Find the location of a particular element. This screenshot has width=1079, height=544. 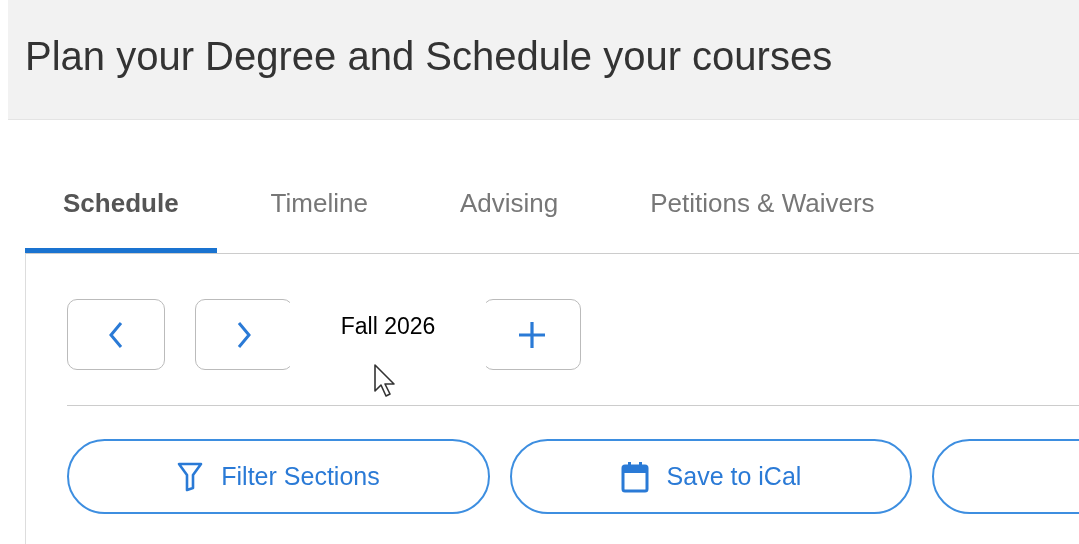

calendar-icon is located at coordinates (634, 476).